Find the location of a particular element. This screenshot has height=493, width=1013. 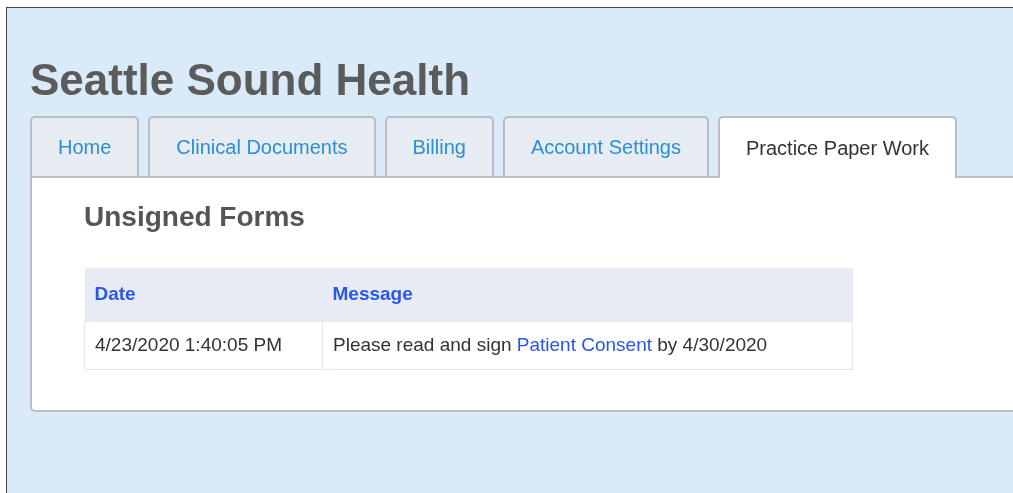

column-header: Message is located at coordinates (587, 294).